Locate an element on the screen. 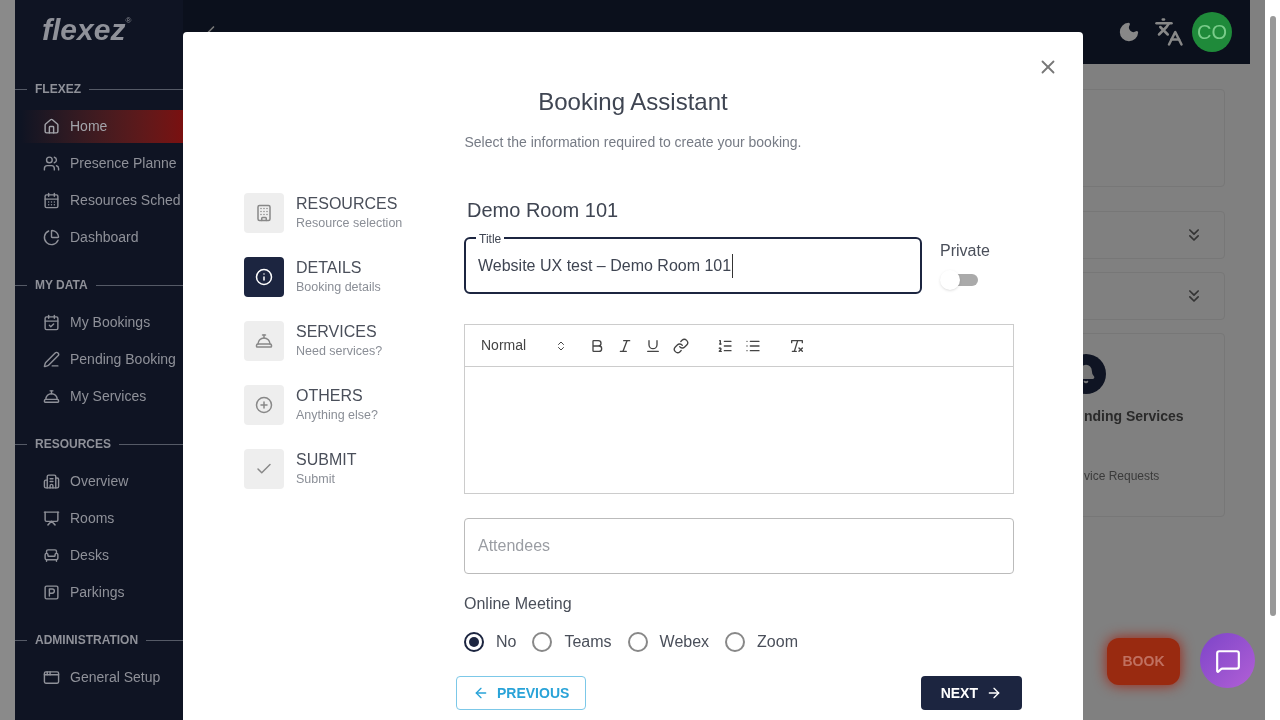 This screenshot has width=1280, height=720. card-subtitle: vice Requests is located at coordinates (1122, 476).